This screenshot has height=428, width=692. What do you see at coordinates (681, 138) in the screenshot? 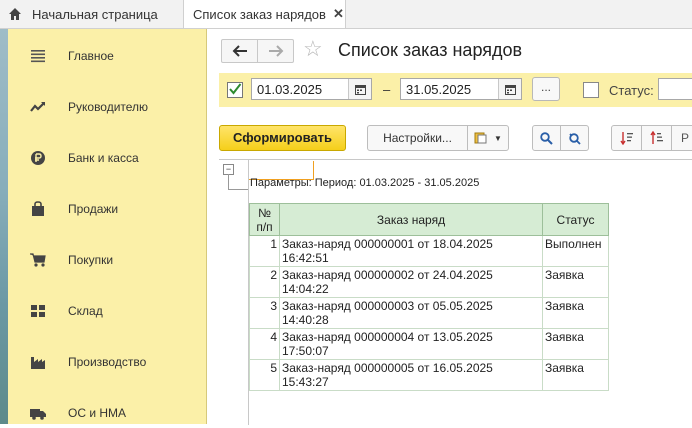
I see `more-button: Р` at bounding box center [681, 138].